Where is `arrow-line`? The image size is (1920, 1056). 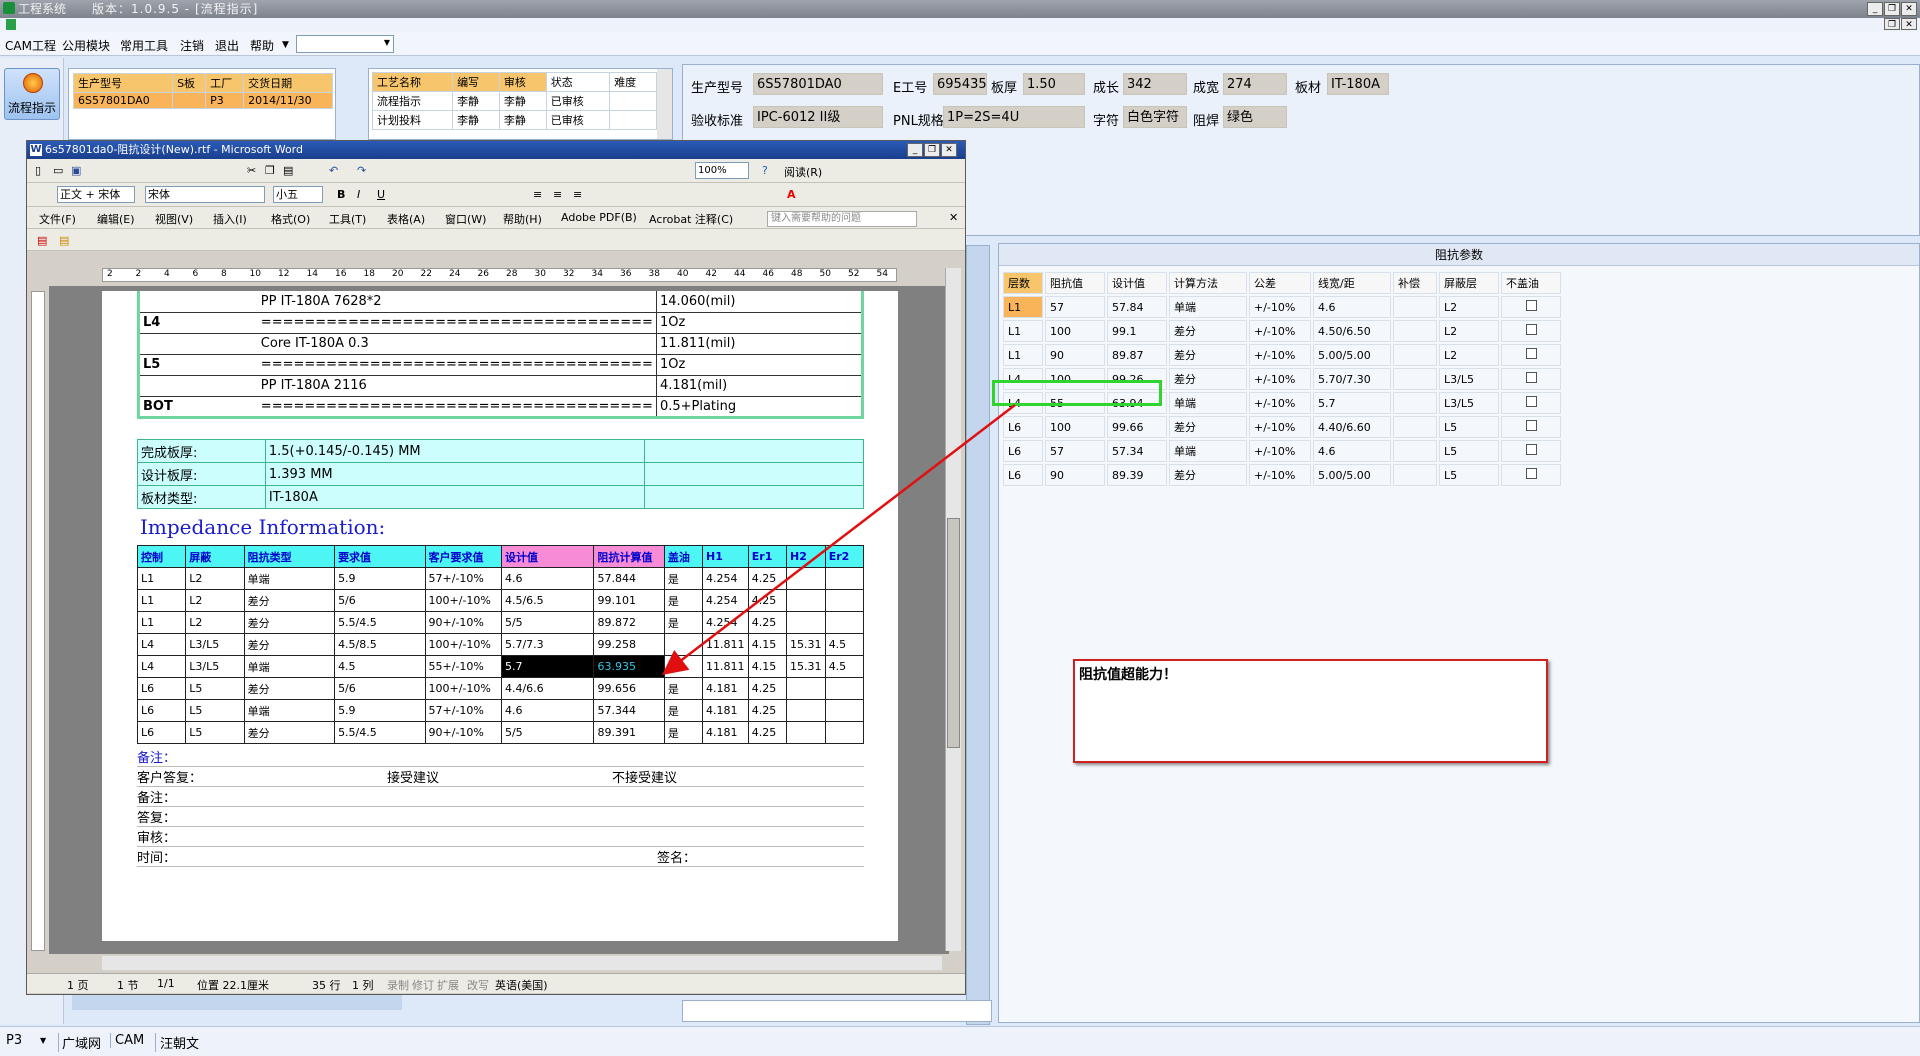 arrow-line is located at coordinates (839, 540).